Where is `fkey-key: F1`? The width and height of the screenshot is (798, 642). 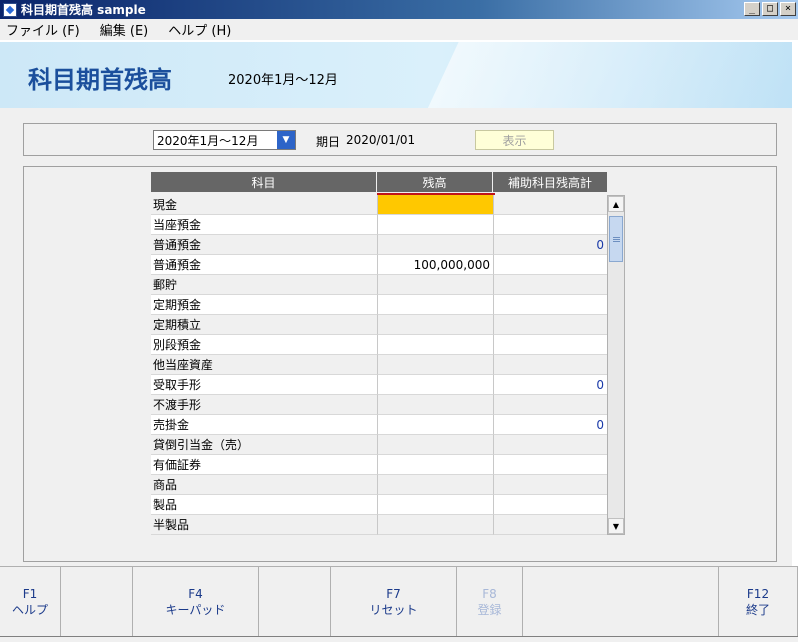
fkey-key: F1 is located at coordinates (30, 594).